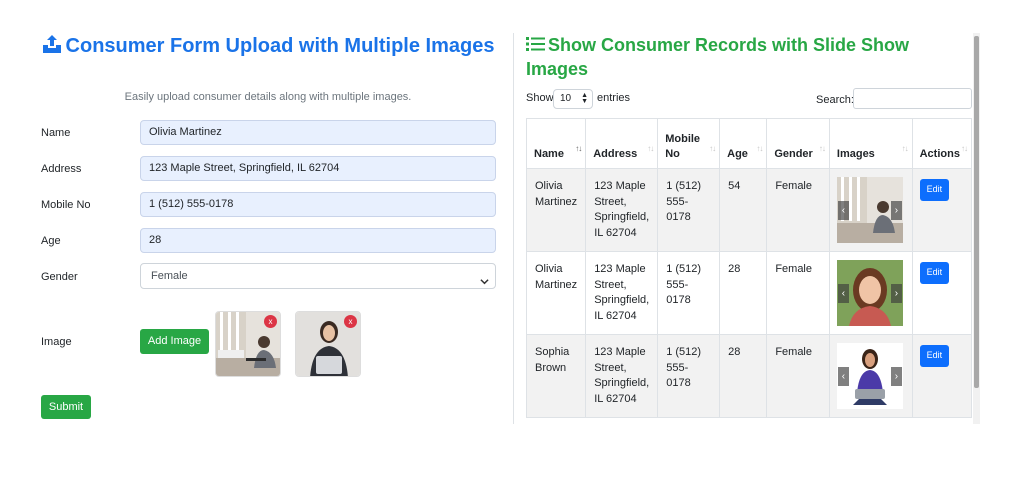  I want to click on column-header-images: Images ↑↓, so click(870, 143).